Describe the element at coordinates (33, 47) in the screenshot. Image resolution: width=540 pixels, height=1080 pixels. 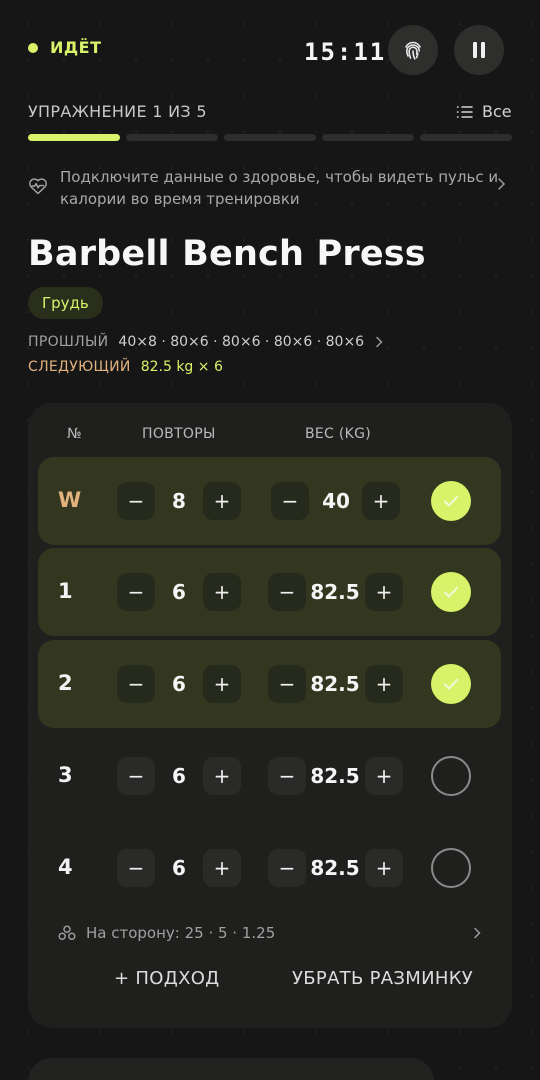
I see `status-dot` at that location.